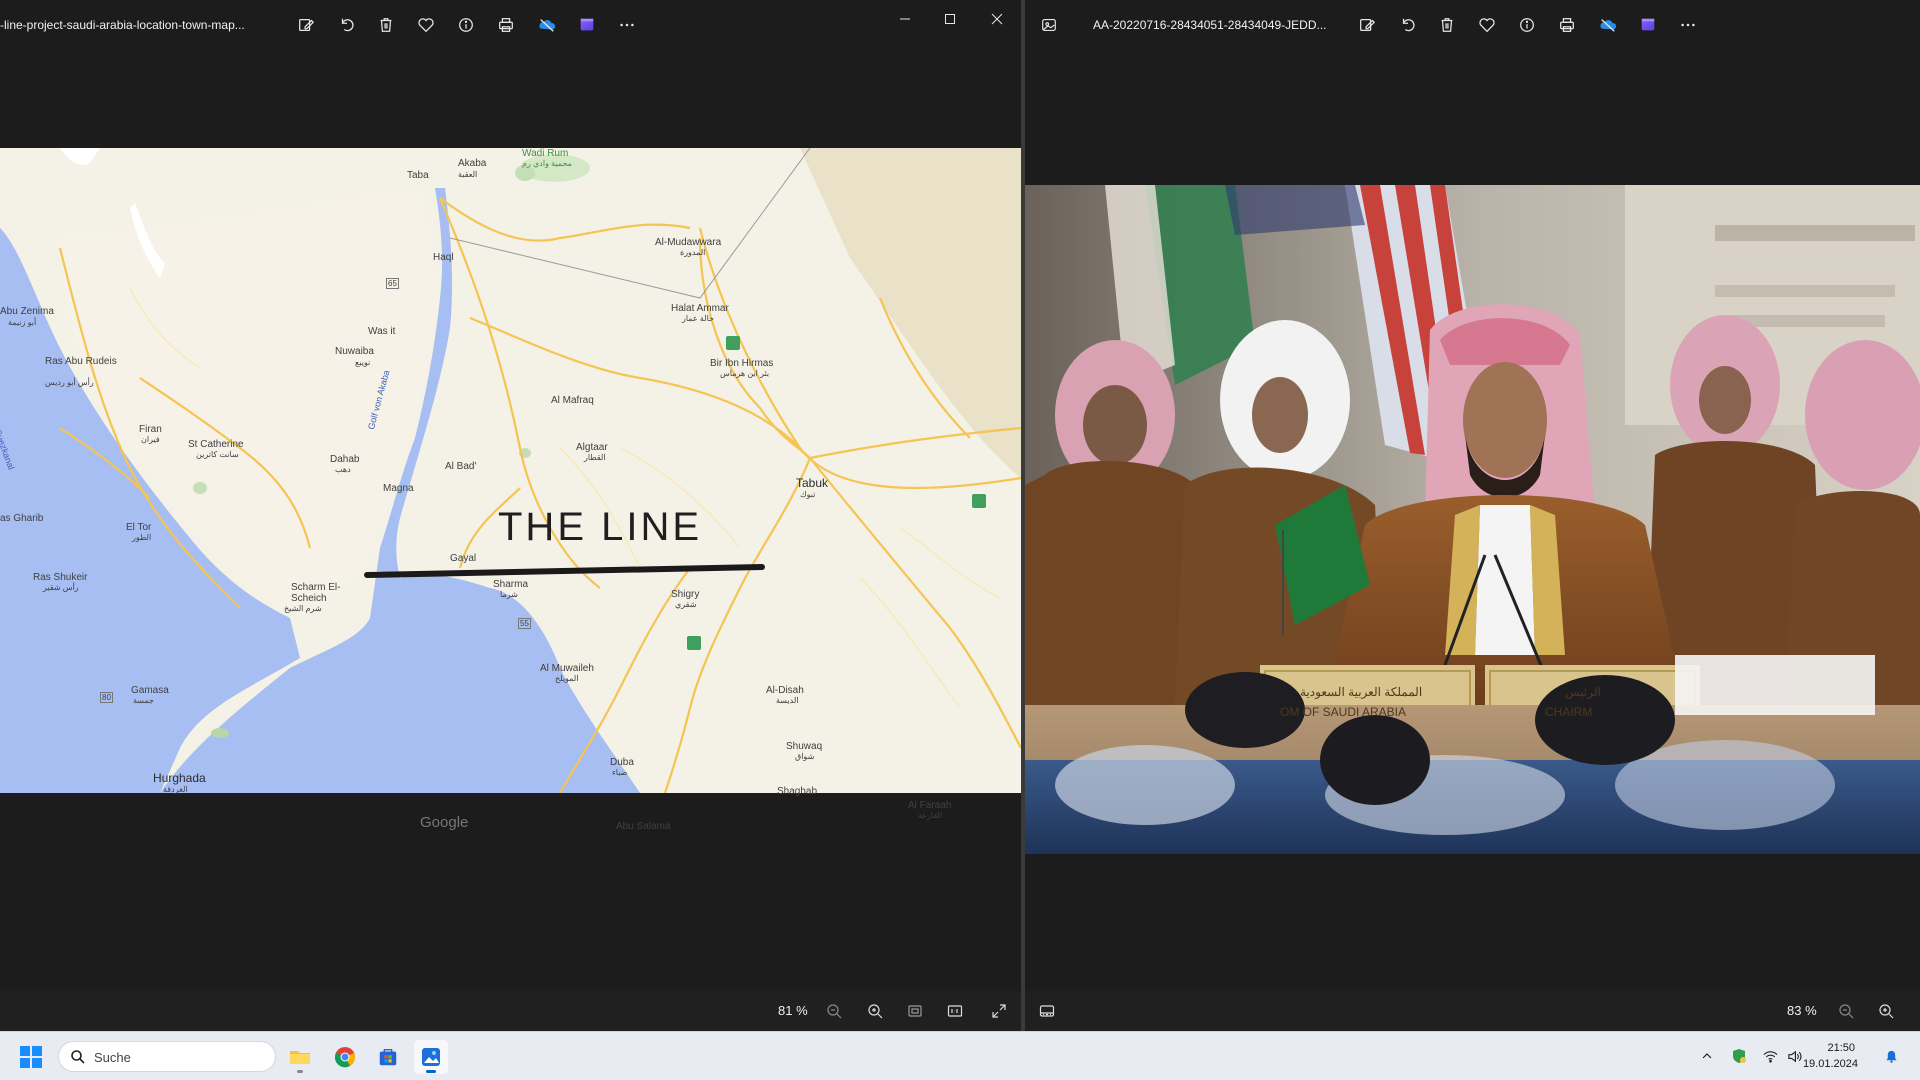 The height and width of the screenshot is (1080, 1920). Describe the element at coordinates (150, 439) in the screenshot. I see `map-label-firan-ar: فيران` at that location.